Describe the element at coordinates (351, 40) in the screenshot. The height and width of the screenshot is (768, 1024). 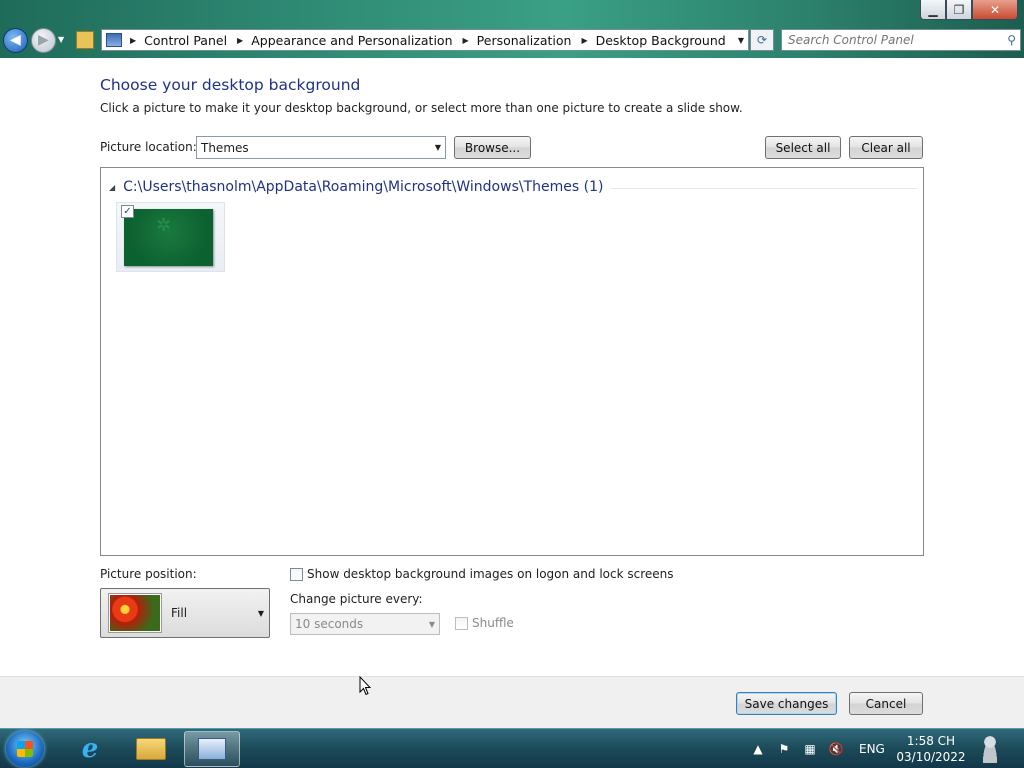
I see `breadcrumb-appearance: Appearance and Personalization` at that location.